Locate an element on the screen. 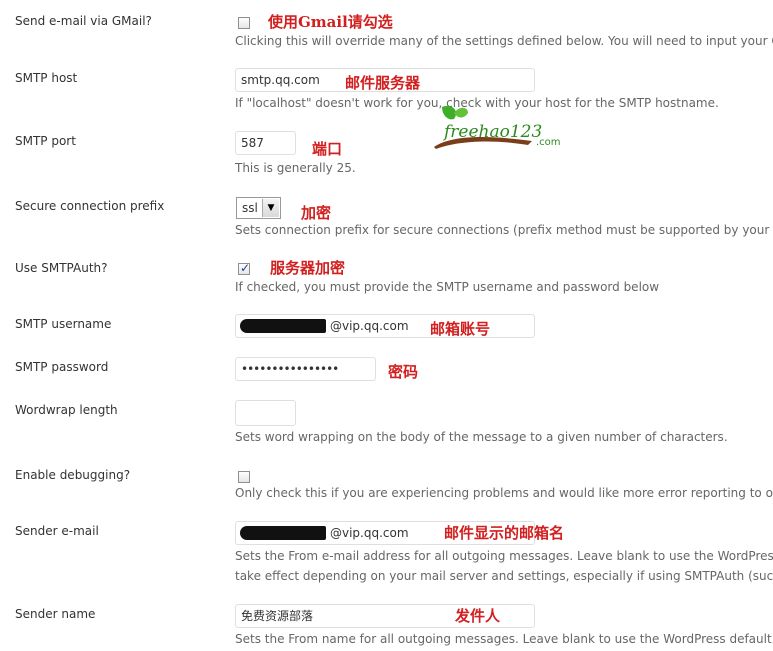 This screenshot has width=773, height=651. freehao123-logo: freehao123 .com is located at coordinates (497, 127).